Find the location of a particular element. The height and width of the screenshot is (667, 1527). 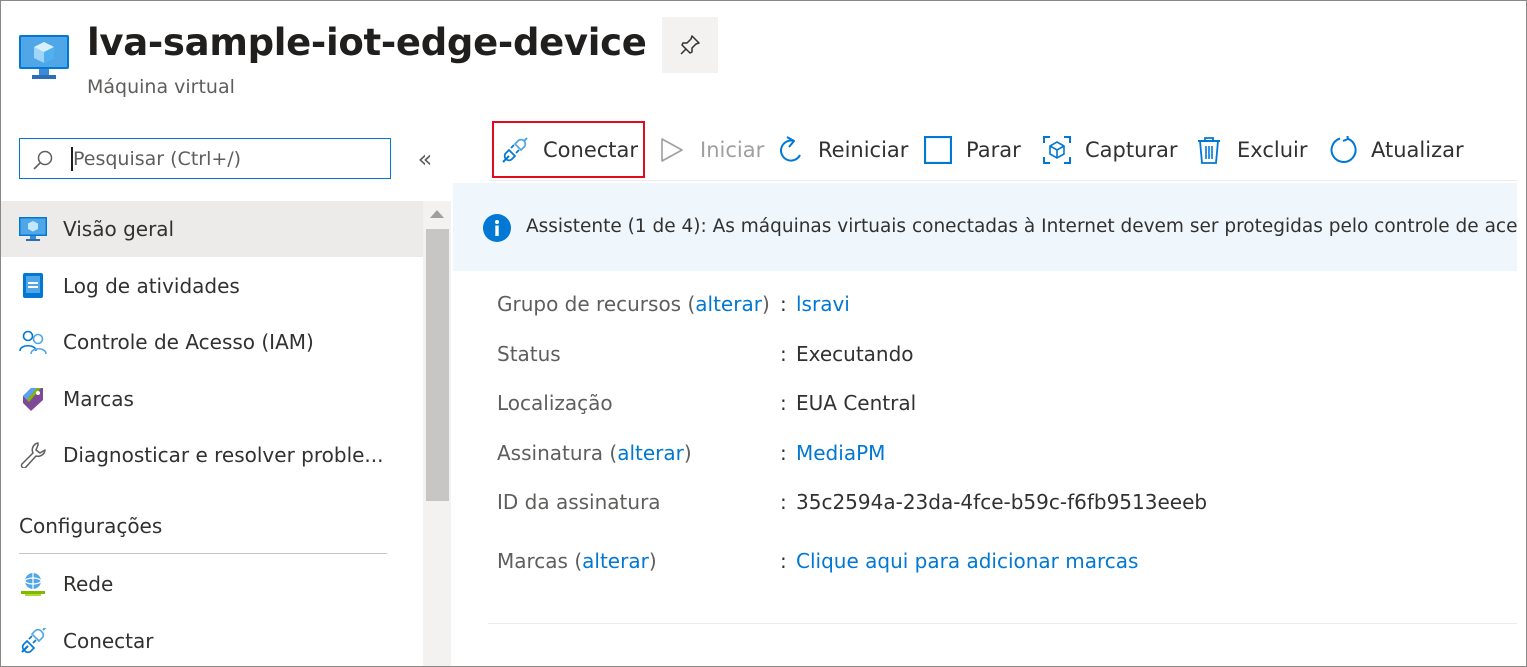

sidebar-item-network: Rede is located at coordinates (212, 584).